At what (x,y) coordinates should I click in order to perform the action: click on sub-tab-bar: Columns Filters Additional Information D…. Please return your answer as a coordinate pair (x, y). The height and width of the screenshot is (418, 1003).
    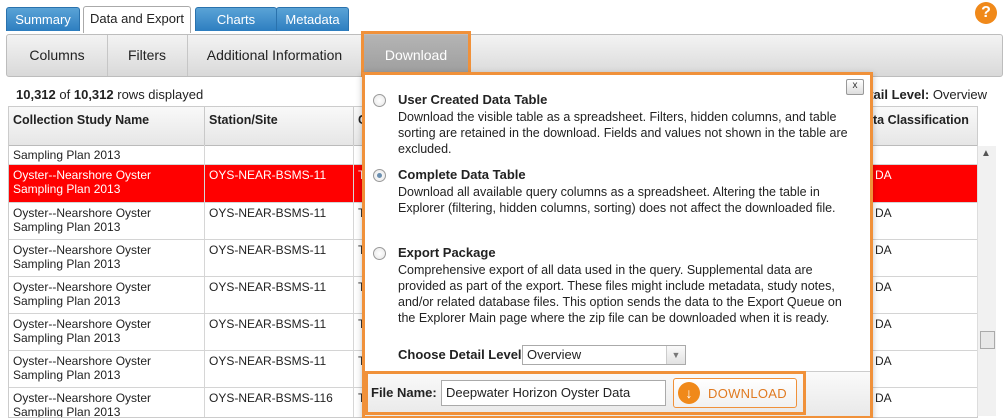
    Looking at the image, I should click on (504, 55).